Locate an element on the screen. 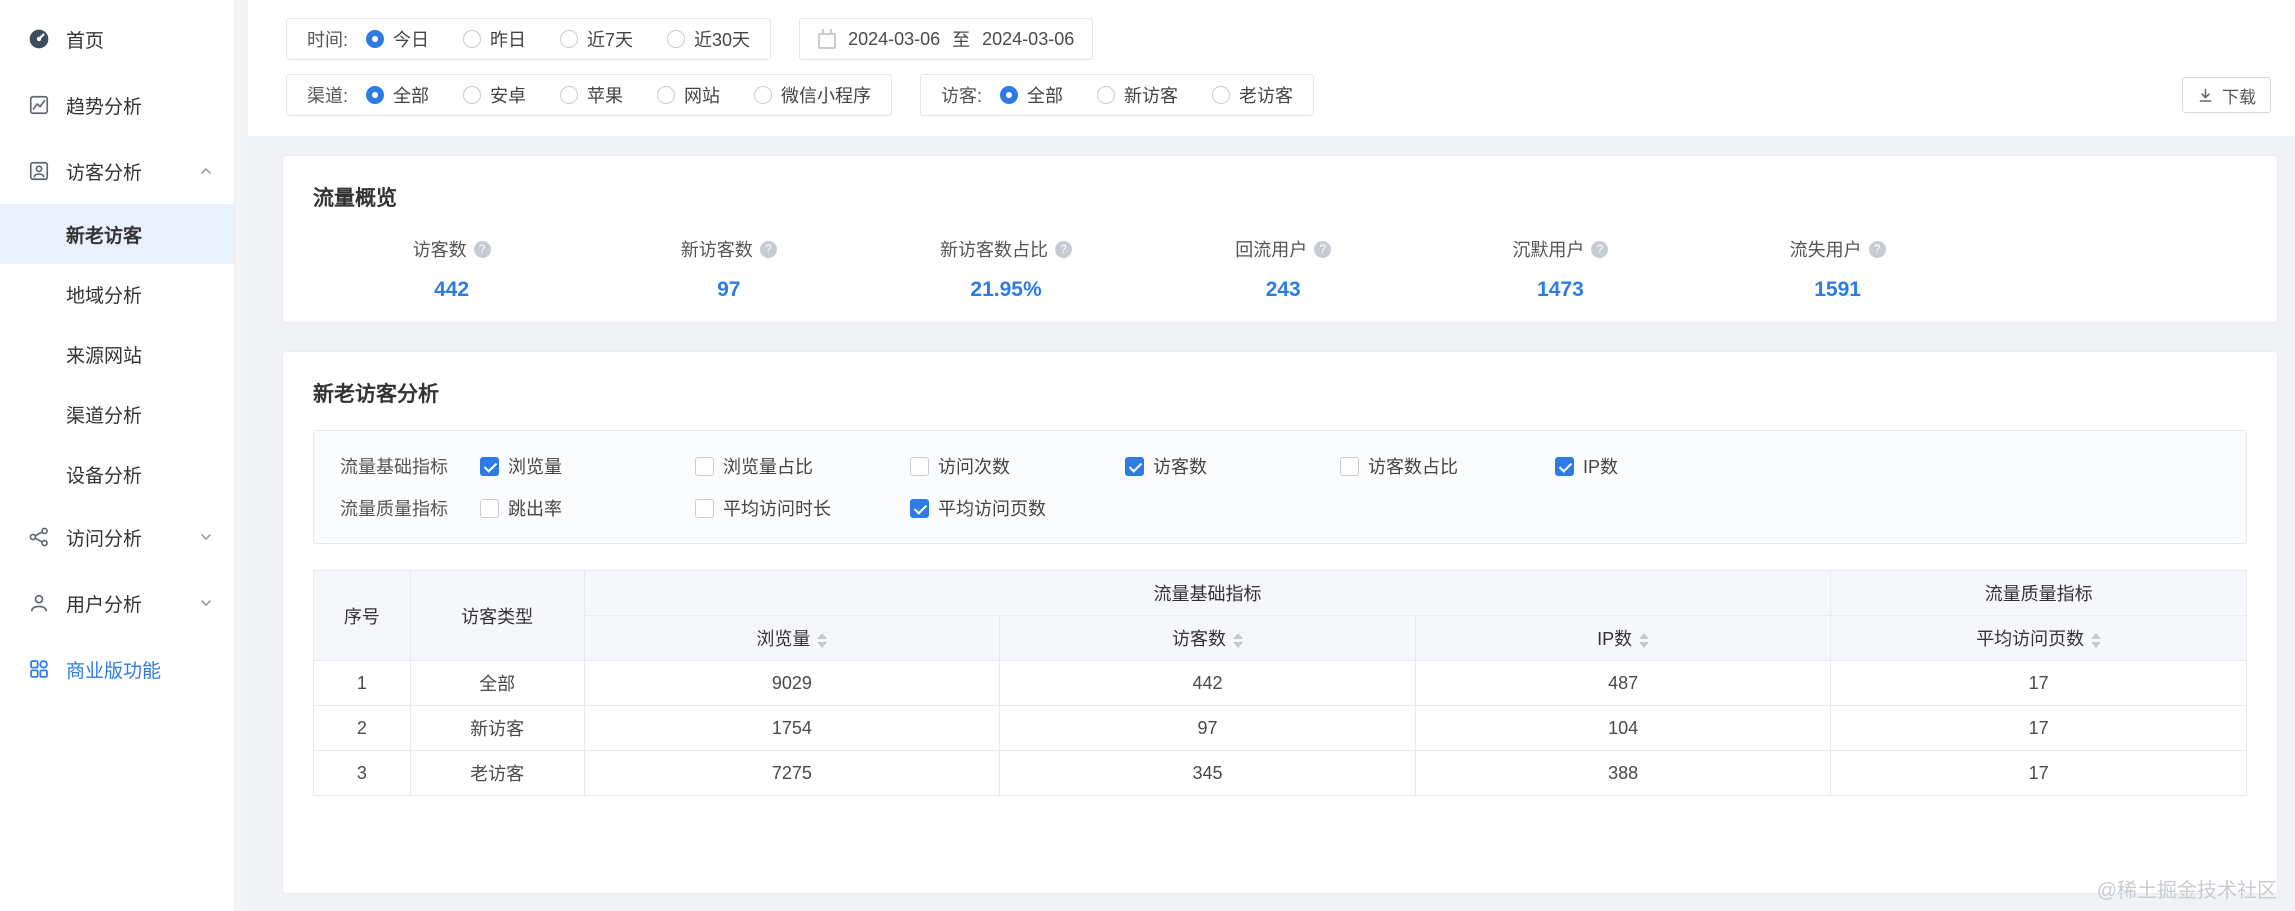  download-label: 下载 is located at coordinates (2239, 97).